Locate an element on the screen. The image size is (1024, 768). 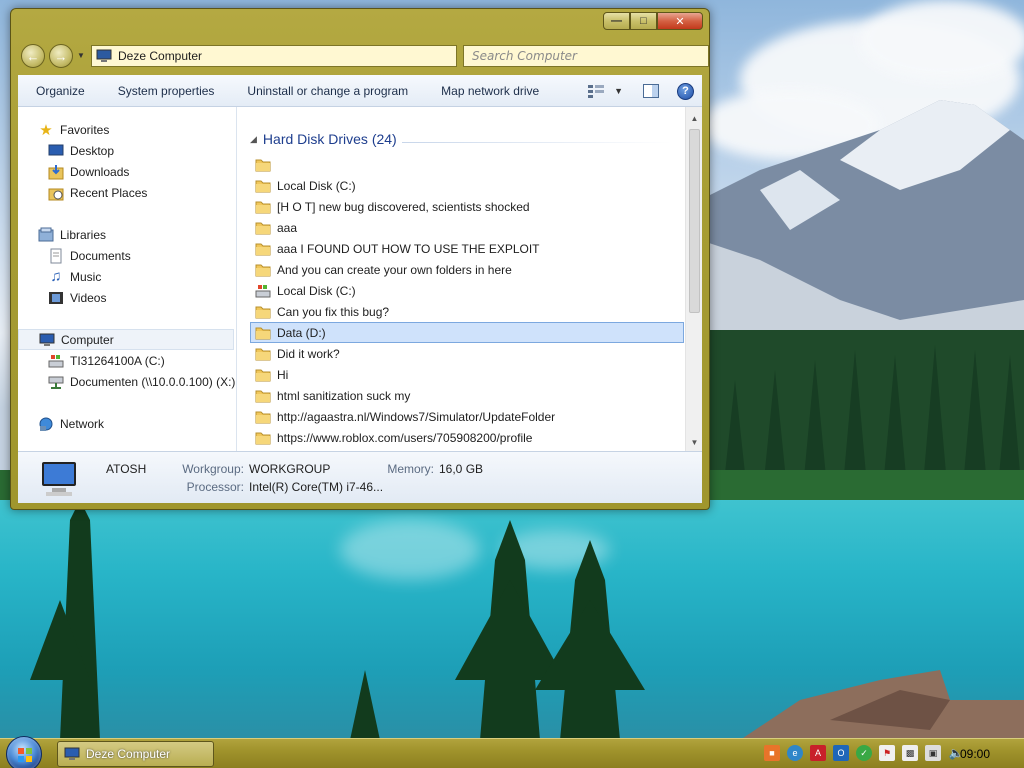
forward-button: → is located at coordinates (61, 56).